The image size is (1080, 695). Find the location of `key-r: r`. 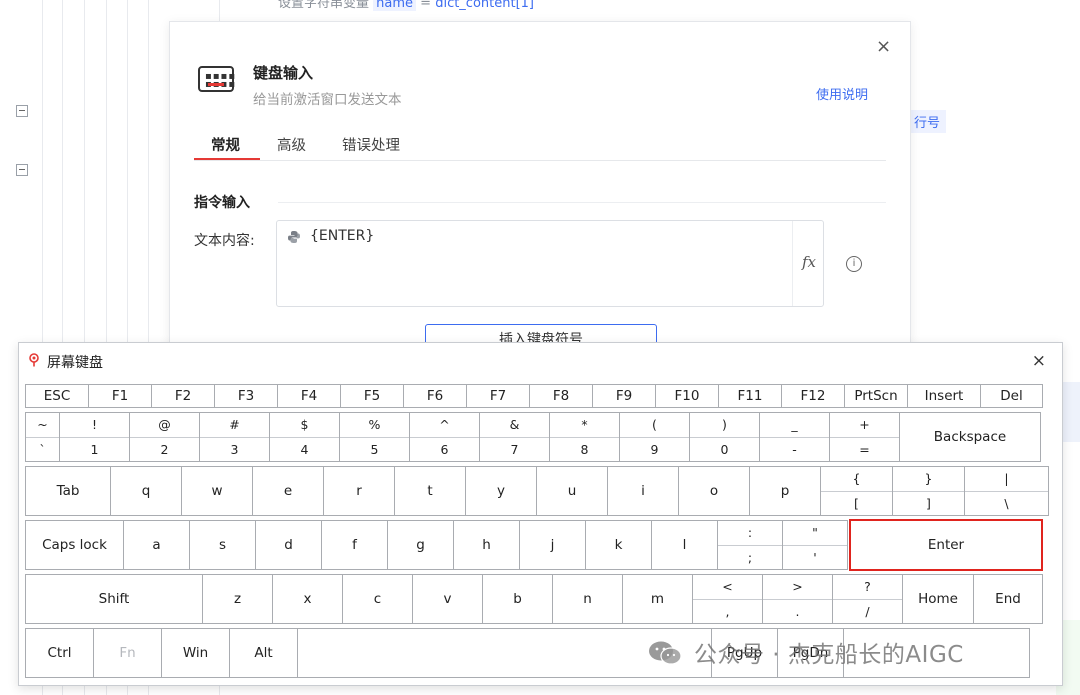

key-r: r is located at coordinates (359, 491).